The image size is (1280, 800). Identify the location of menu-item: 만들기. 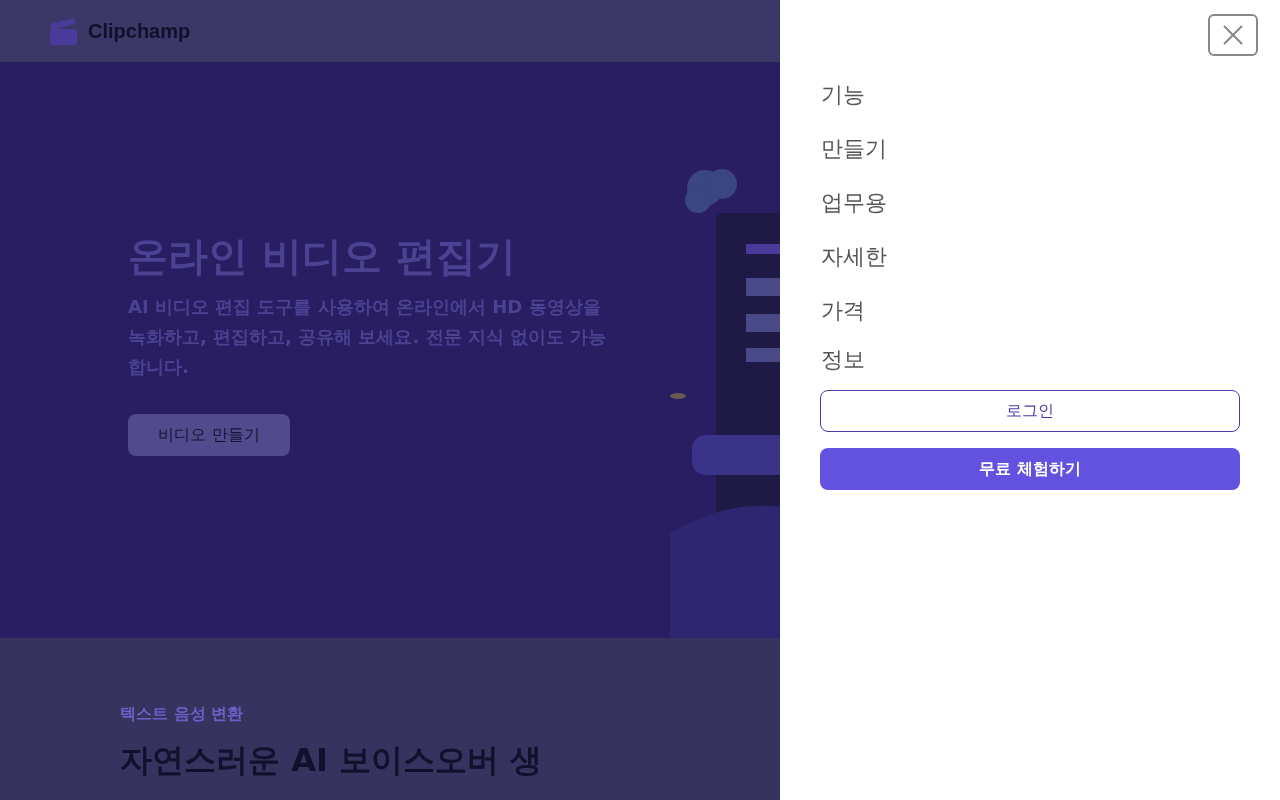
(853, 157).